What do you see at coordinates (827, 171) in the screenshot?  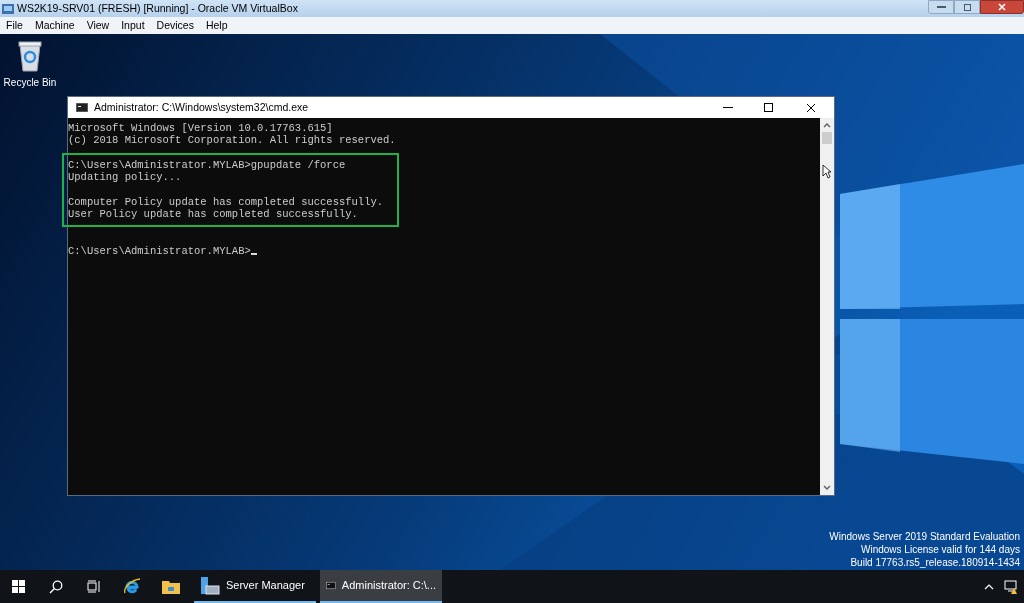 I see `mouse-pointer-icon` at bounding box center [827, 171].